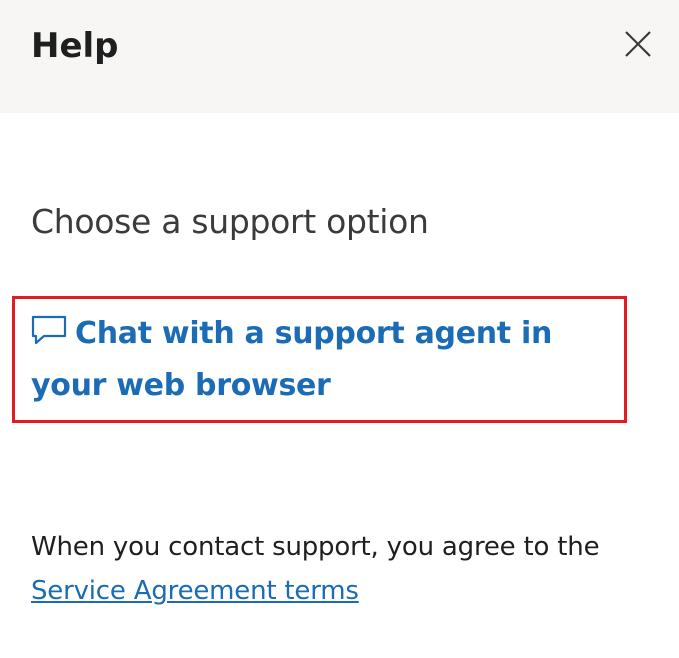 The image size is (679, 658). I want to click on close-icon, so click(637, 44).